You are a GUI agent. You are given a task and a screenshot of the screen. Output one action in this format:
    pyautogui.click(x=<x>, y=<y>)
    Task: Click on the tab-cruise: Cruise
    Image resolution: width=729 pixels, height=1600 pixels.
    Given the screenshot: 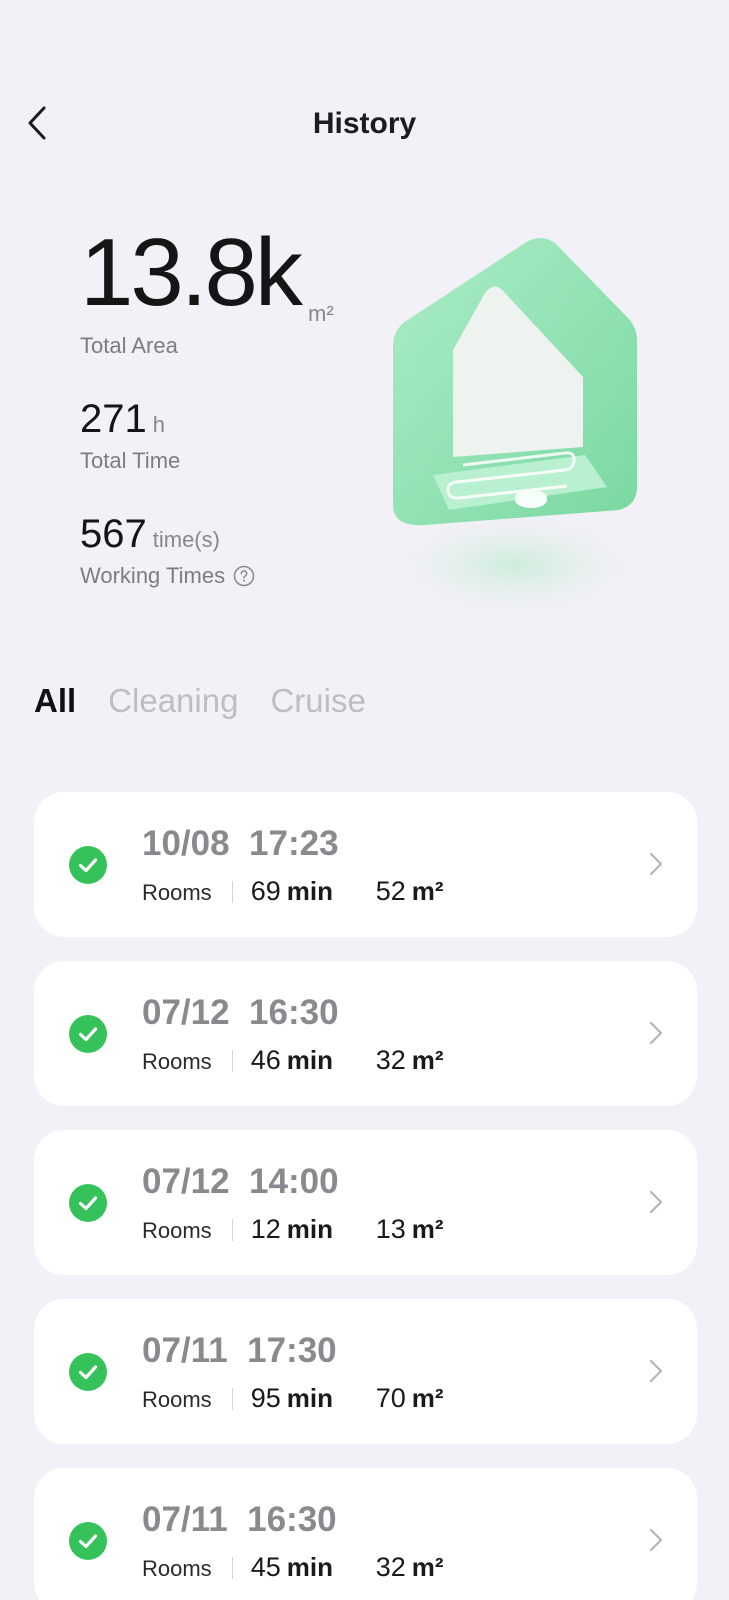 What is the action you would take?
    pyautogui.click(x=317, y=701)
    